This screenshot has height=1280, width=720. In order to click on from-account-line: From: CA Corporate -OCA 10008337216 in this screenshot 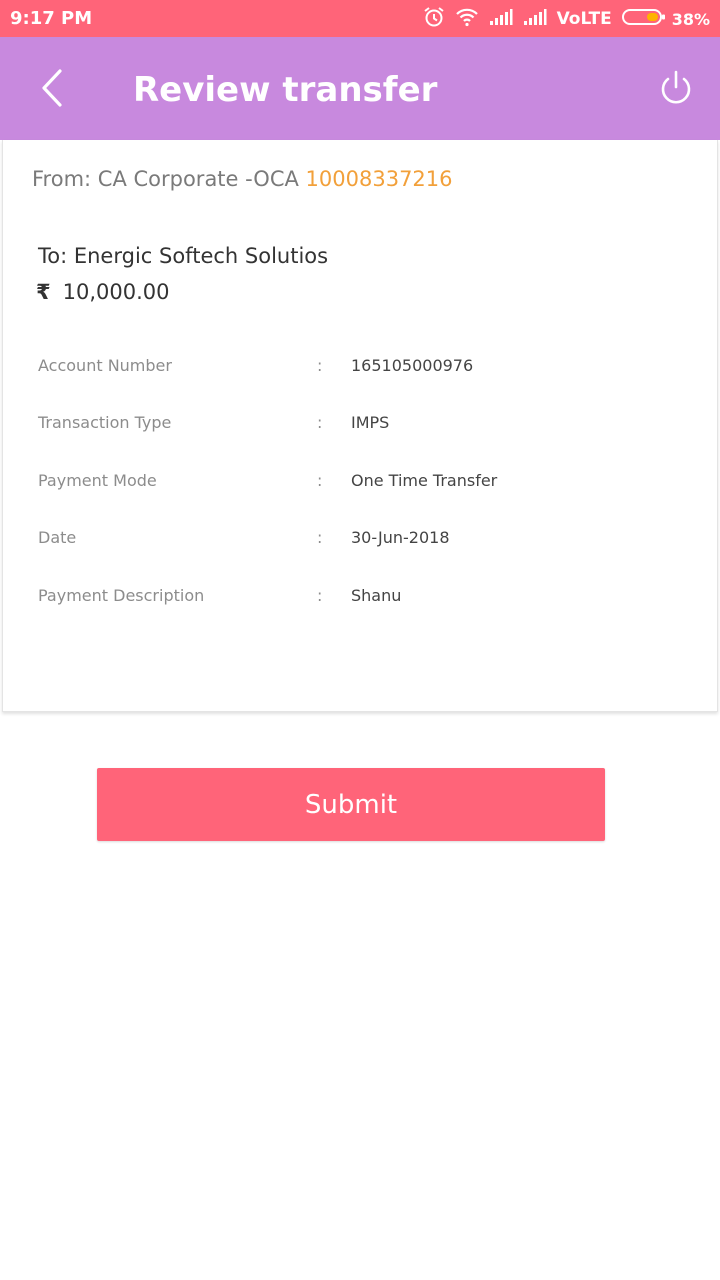, I will do `click(242, 179)`.